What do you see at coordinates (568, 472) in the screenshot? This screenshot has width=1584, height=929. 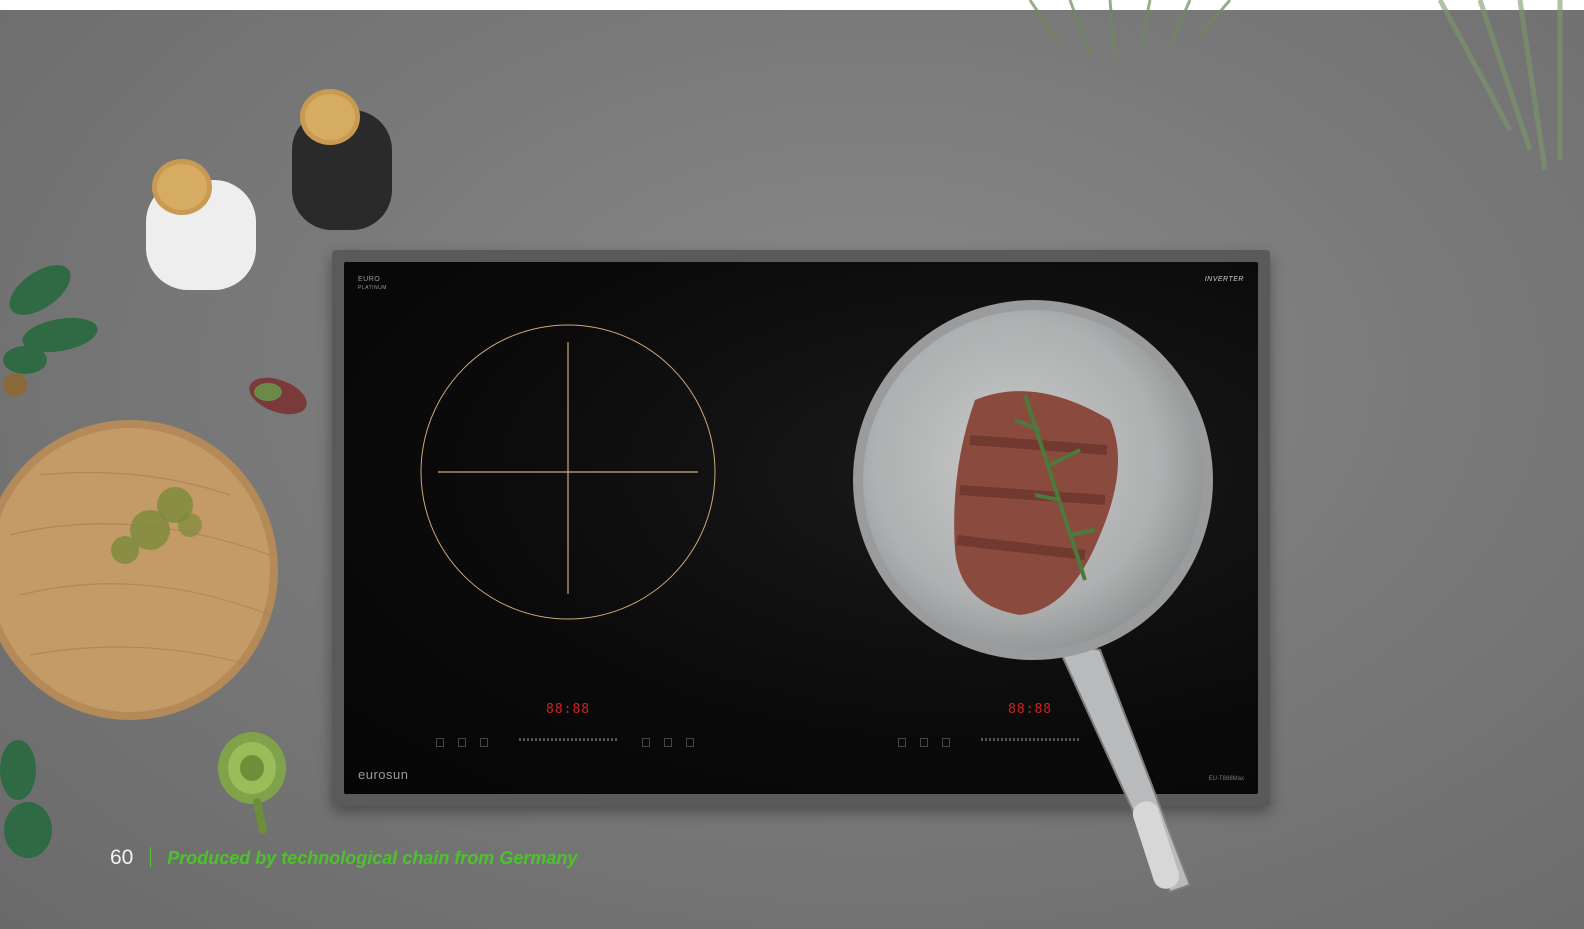 I see `cooking-zone-left` at bounding box center [568, 472].